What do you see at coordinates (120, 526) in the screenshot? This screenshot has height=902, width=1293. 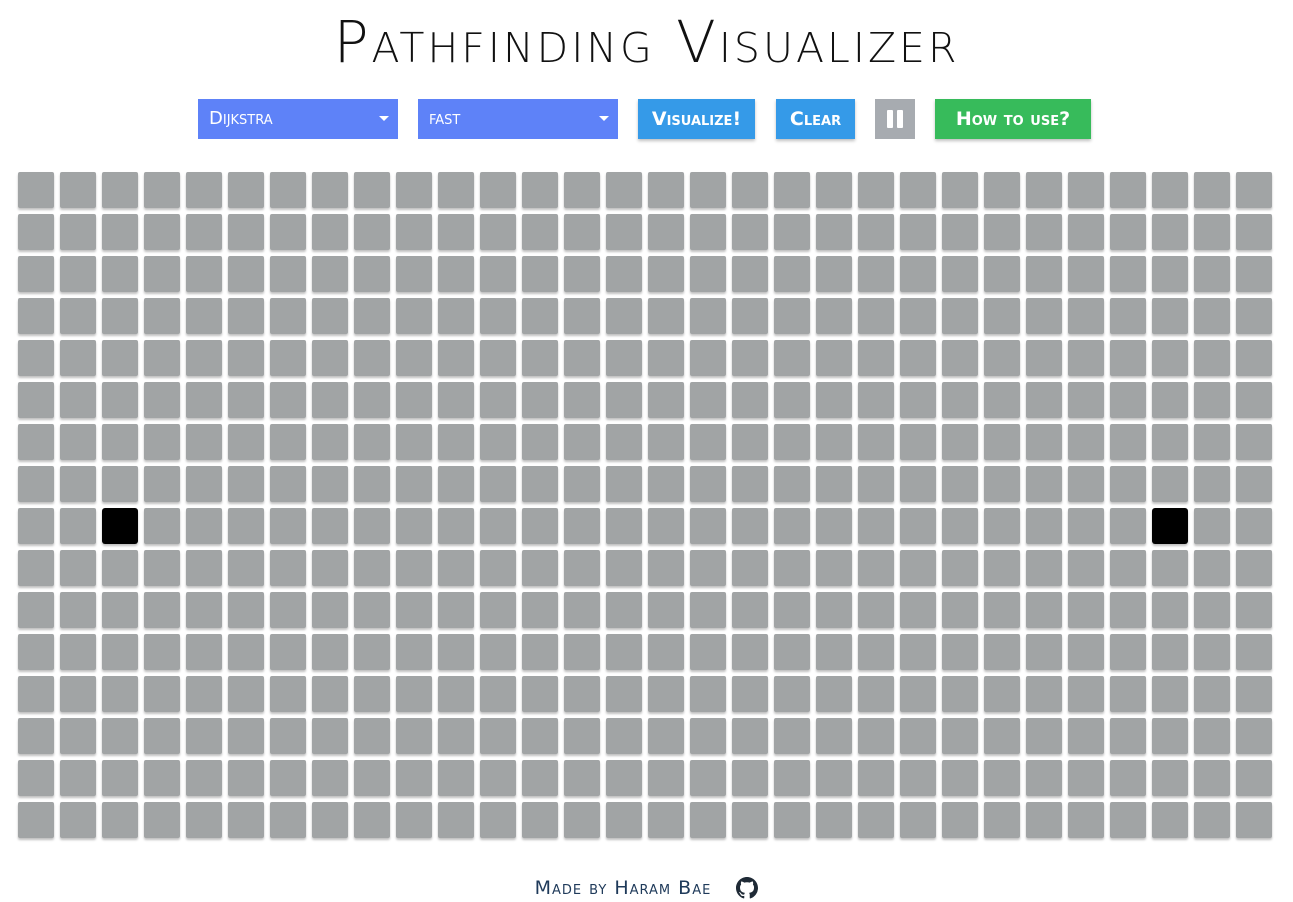 I see `start-node` at bounding box center [120, 526].